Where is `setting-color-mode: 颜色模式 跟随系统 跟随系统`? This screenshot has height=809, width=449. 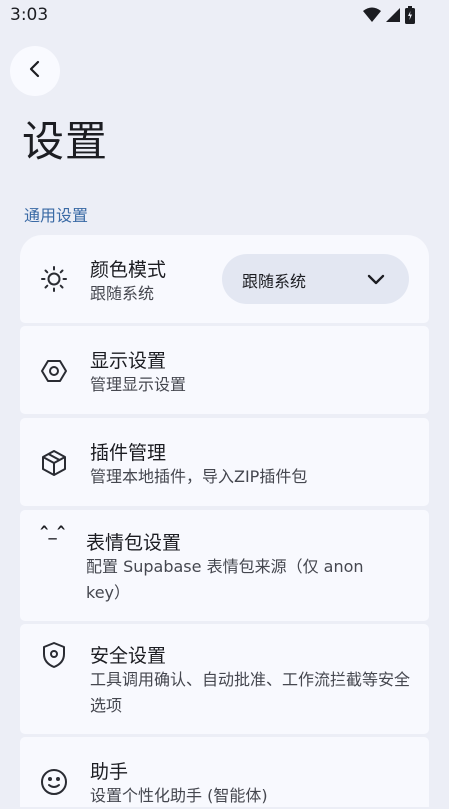
setting-color-mode: 颜色模式 跟随系统 跟随系统 is located at coordinates (224, 279).